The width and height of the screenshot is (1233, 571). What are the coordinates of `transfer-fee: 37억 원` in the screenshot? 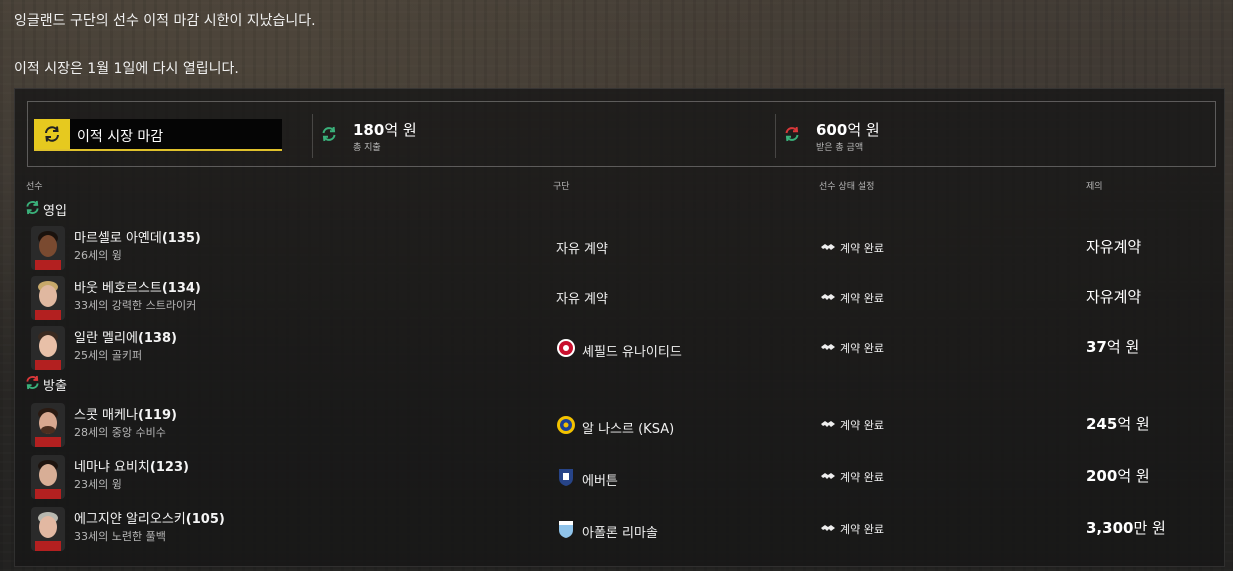 It's located at (1113, 347).